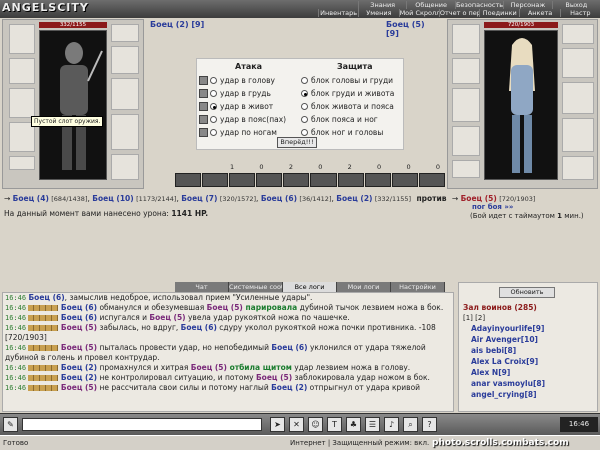  I want to click on boots-slot, so click(125, 167).